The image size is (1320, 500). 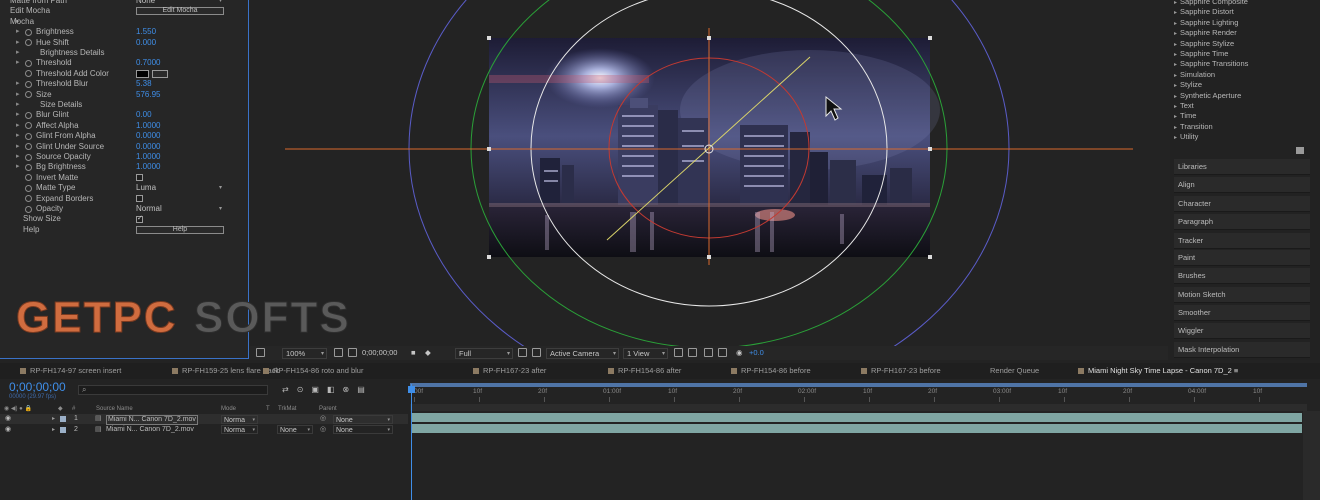 What do you see at coordinates (260, 352) in the screenshot?
I see `monitor-icon` at bounding box center [260, 352].